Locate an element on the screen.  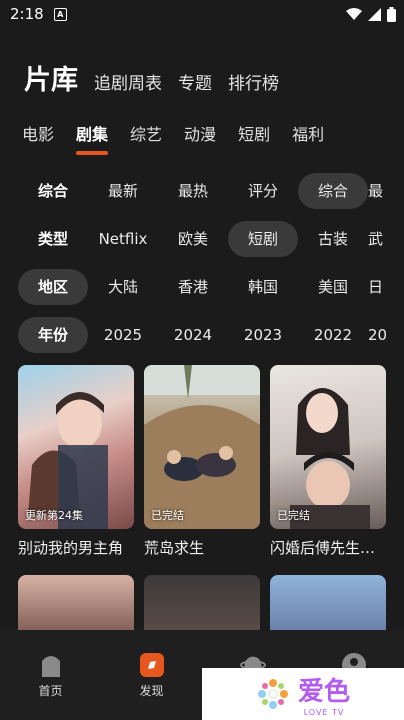
filter-title-selected: 地区 is located at coordinates (53, 287).